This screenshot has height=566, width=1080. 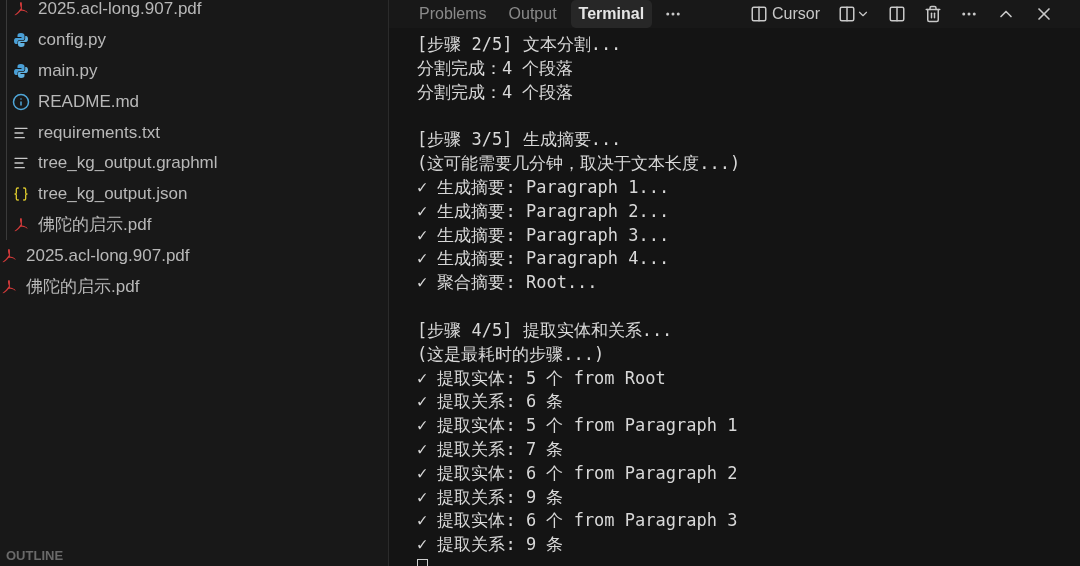 What do you see at coordinates (933, 14) in the screenshot?
I see `trash-icon` at bounding box center [933, 14].